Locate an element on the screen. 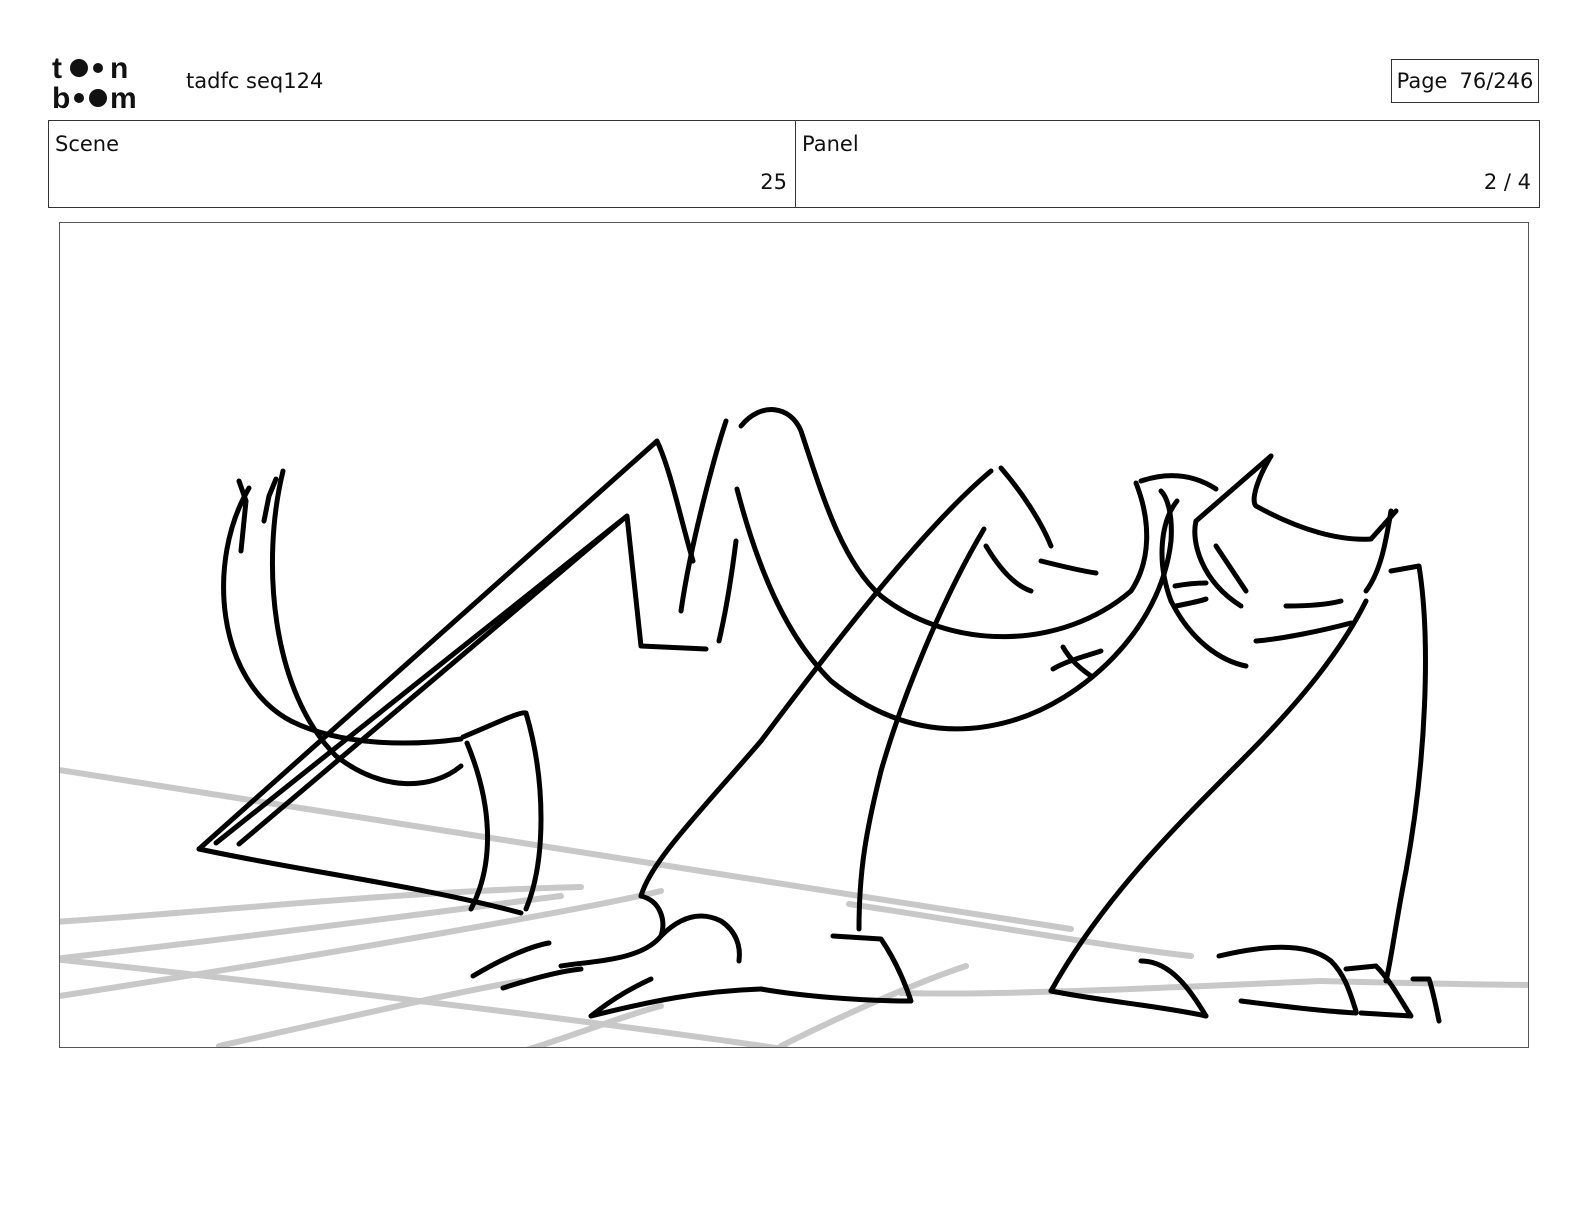 The height and width of the screenshot is (1224, 1584). panel-label: Panel is located at coordinates (830, 144).